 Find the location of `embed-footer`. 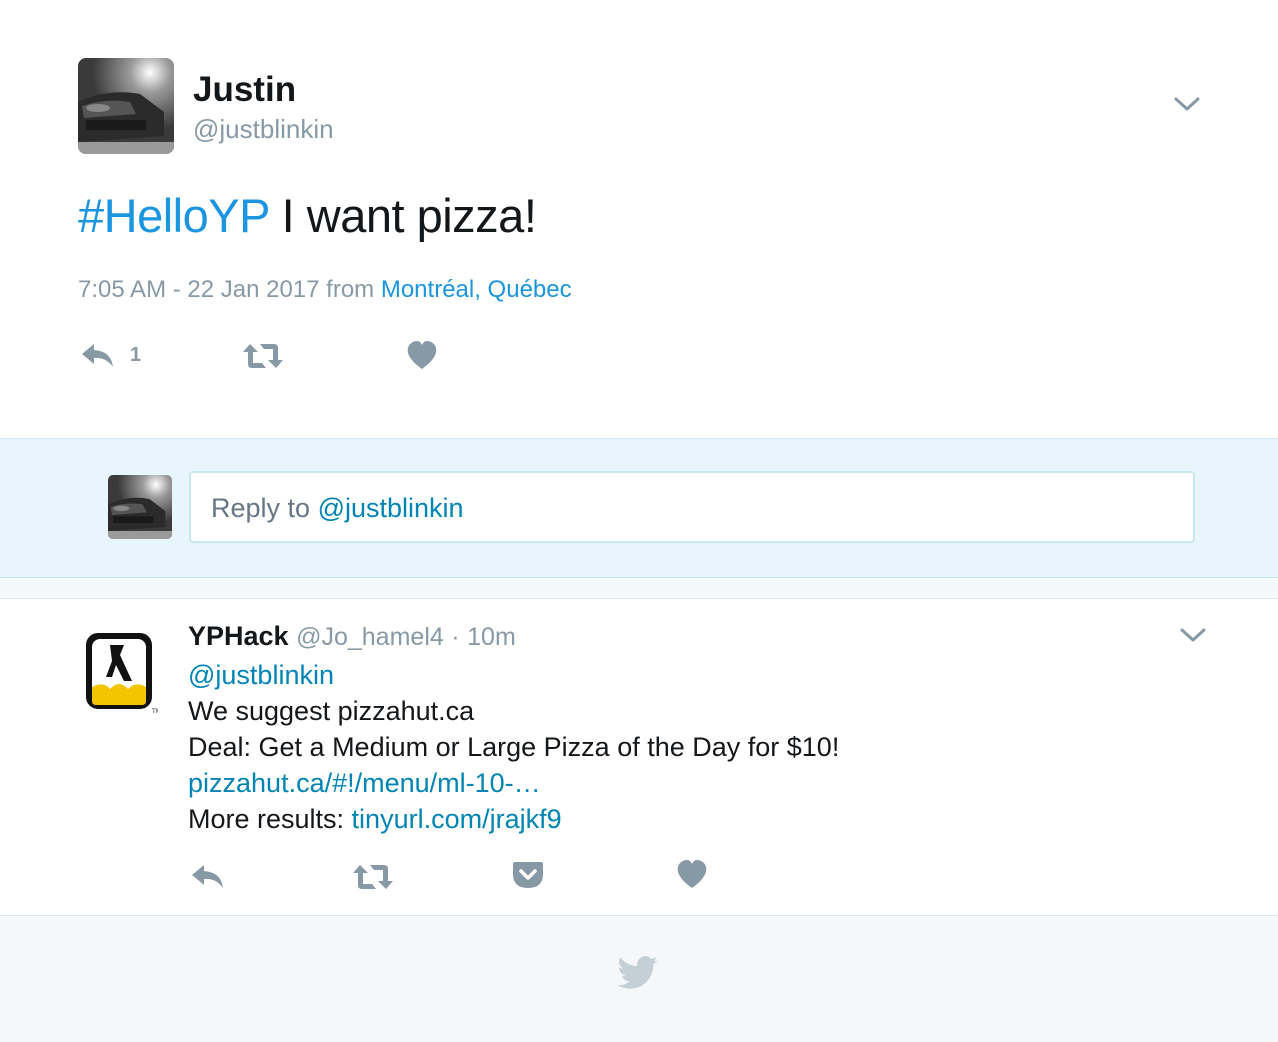

embed-footer is located at coordinates (639, 979).